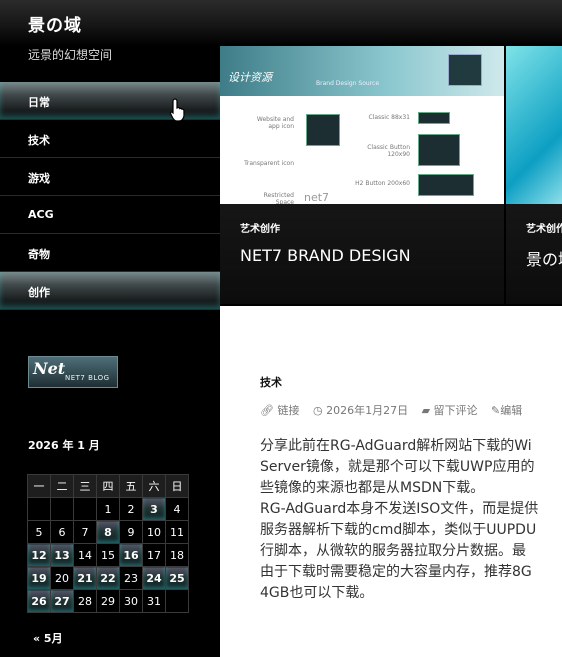  Describe the element at coordinates (281, 23) in the screenshot. I see `site-header: 景の域` at that location.